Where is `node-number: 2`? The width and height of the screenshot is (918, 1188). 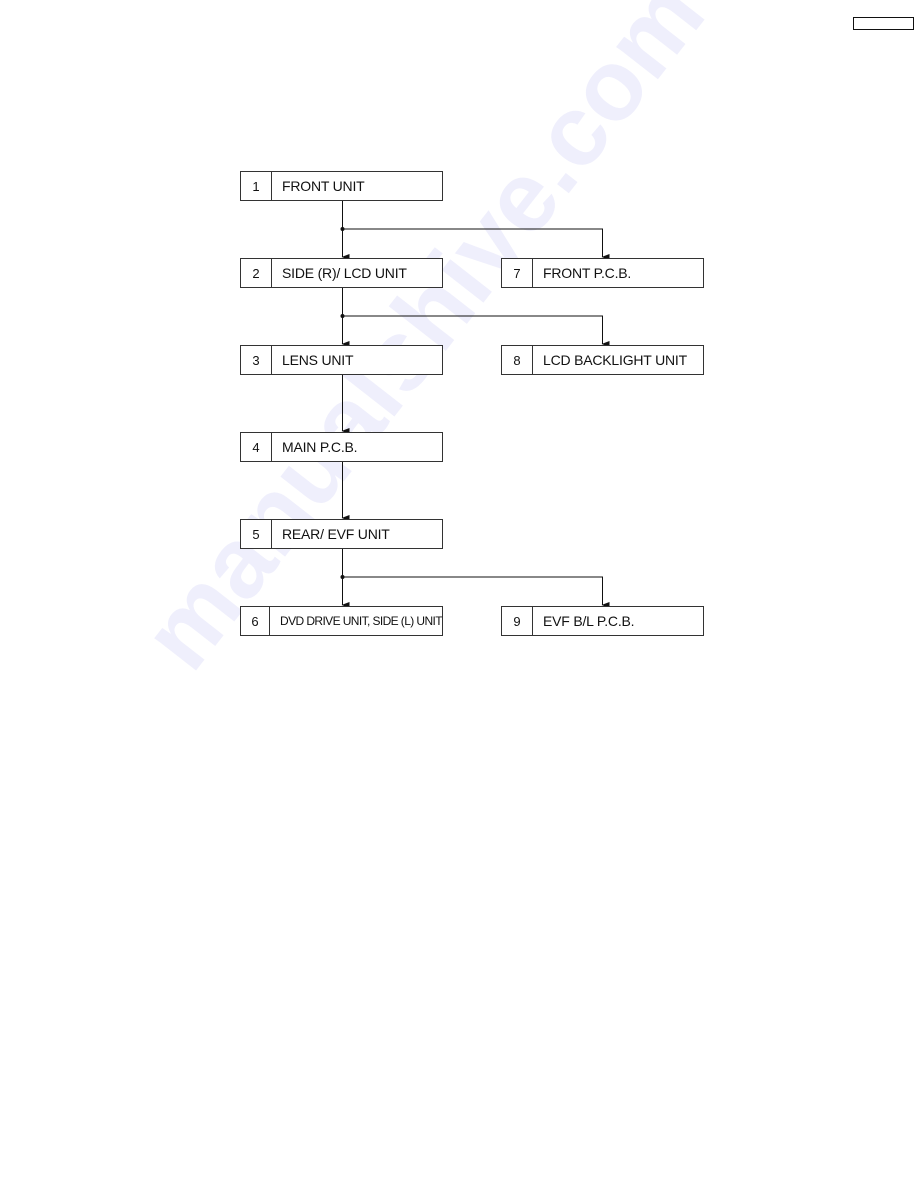
node-number: 2 is located at coordinates (256, 273).